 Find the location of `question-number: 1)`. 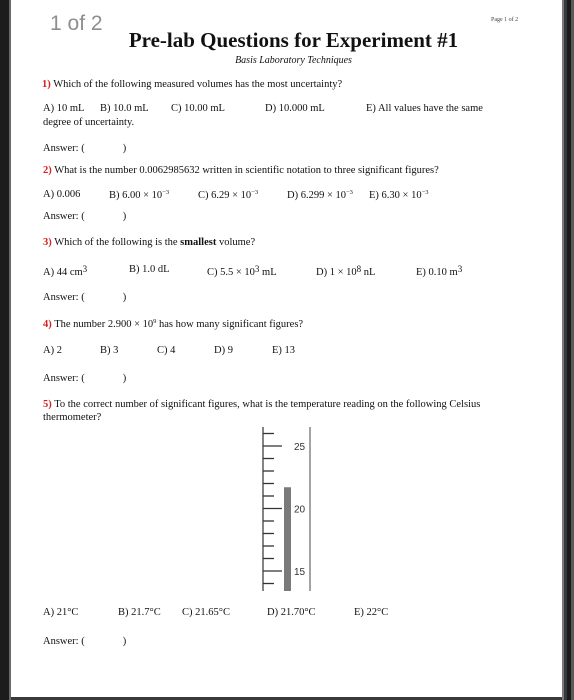

question-number: 1) is located at coordinates (46, 84).